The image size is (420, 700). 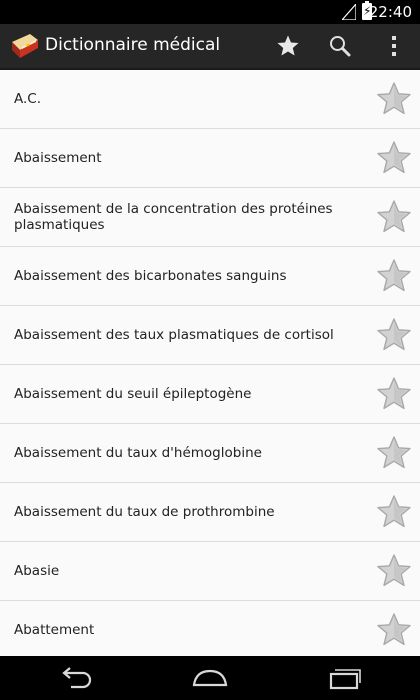 I want to click on recents-button, so click(x=345, y=678).